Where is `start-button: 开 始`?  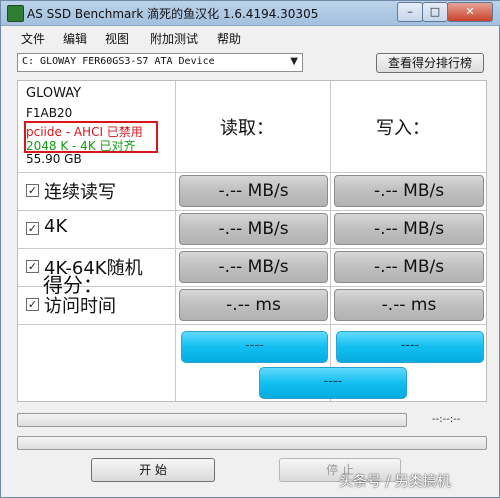 start-button: 开 始 is located at coordinates (153, 470).